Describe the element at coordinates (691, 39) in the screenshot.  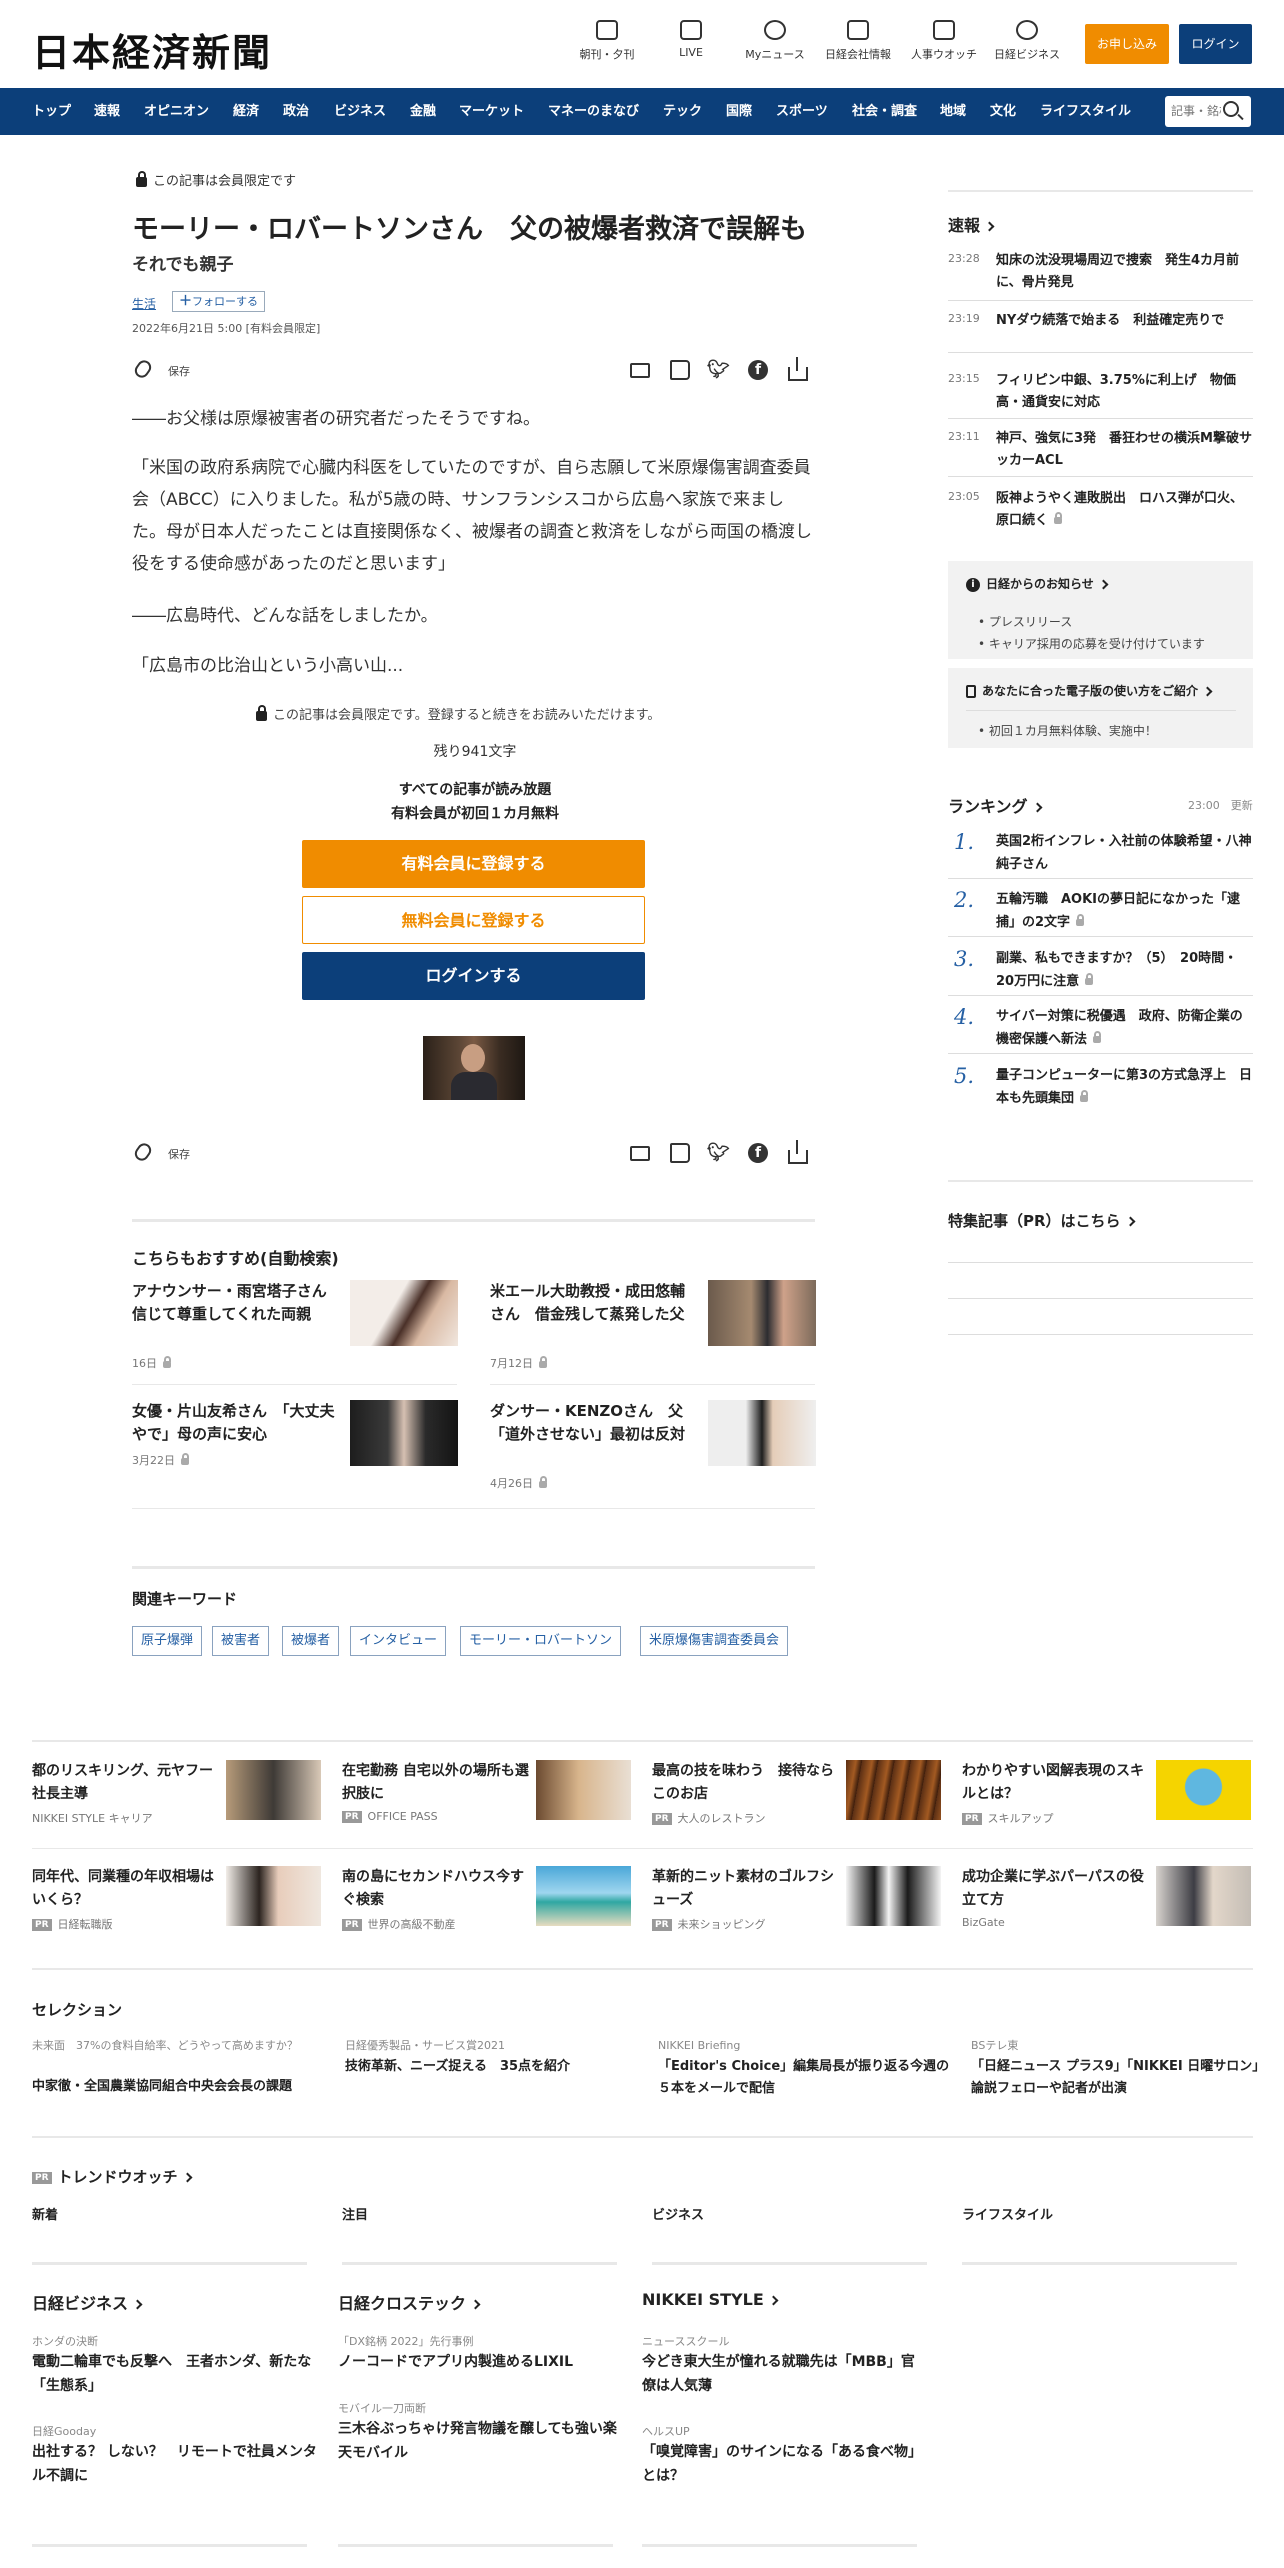
I see `live-link: LIVE` at that location.